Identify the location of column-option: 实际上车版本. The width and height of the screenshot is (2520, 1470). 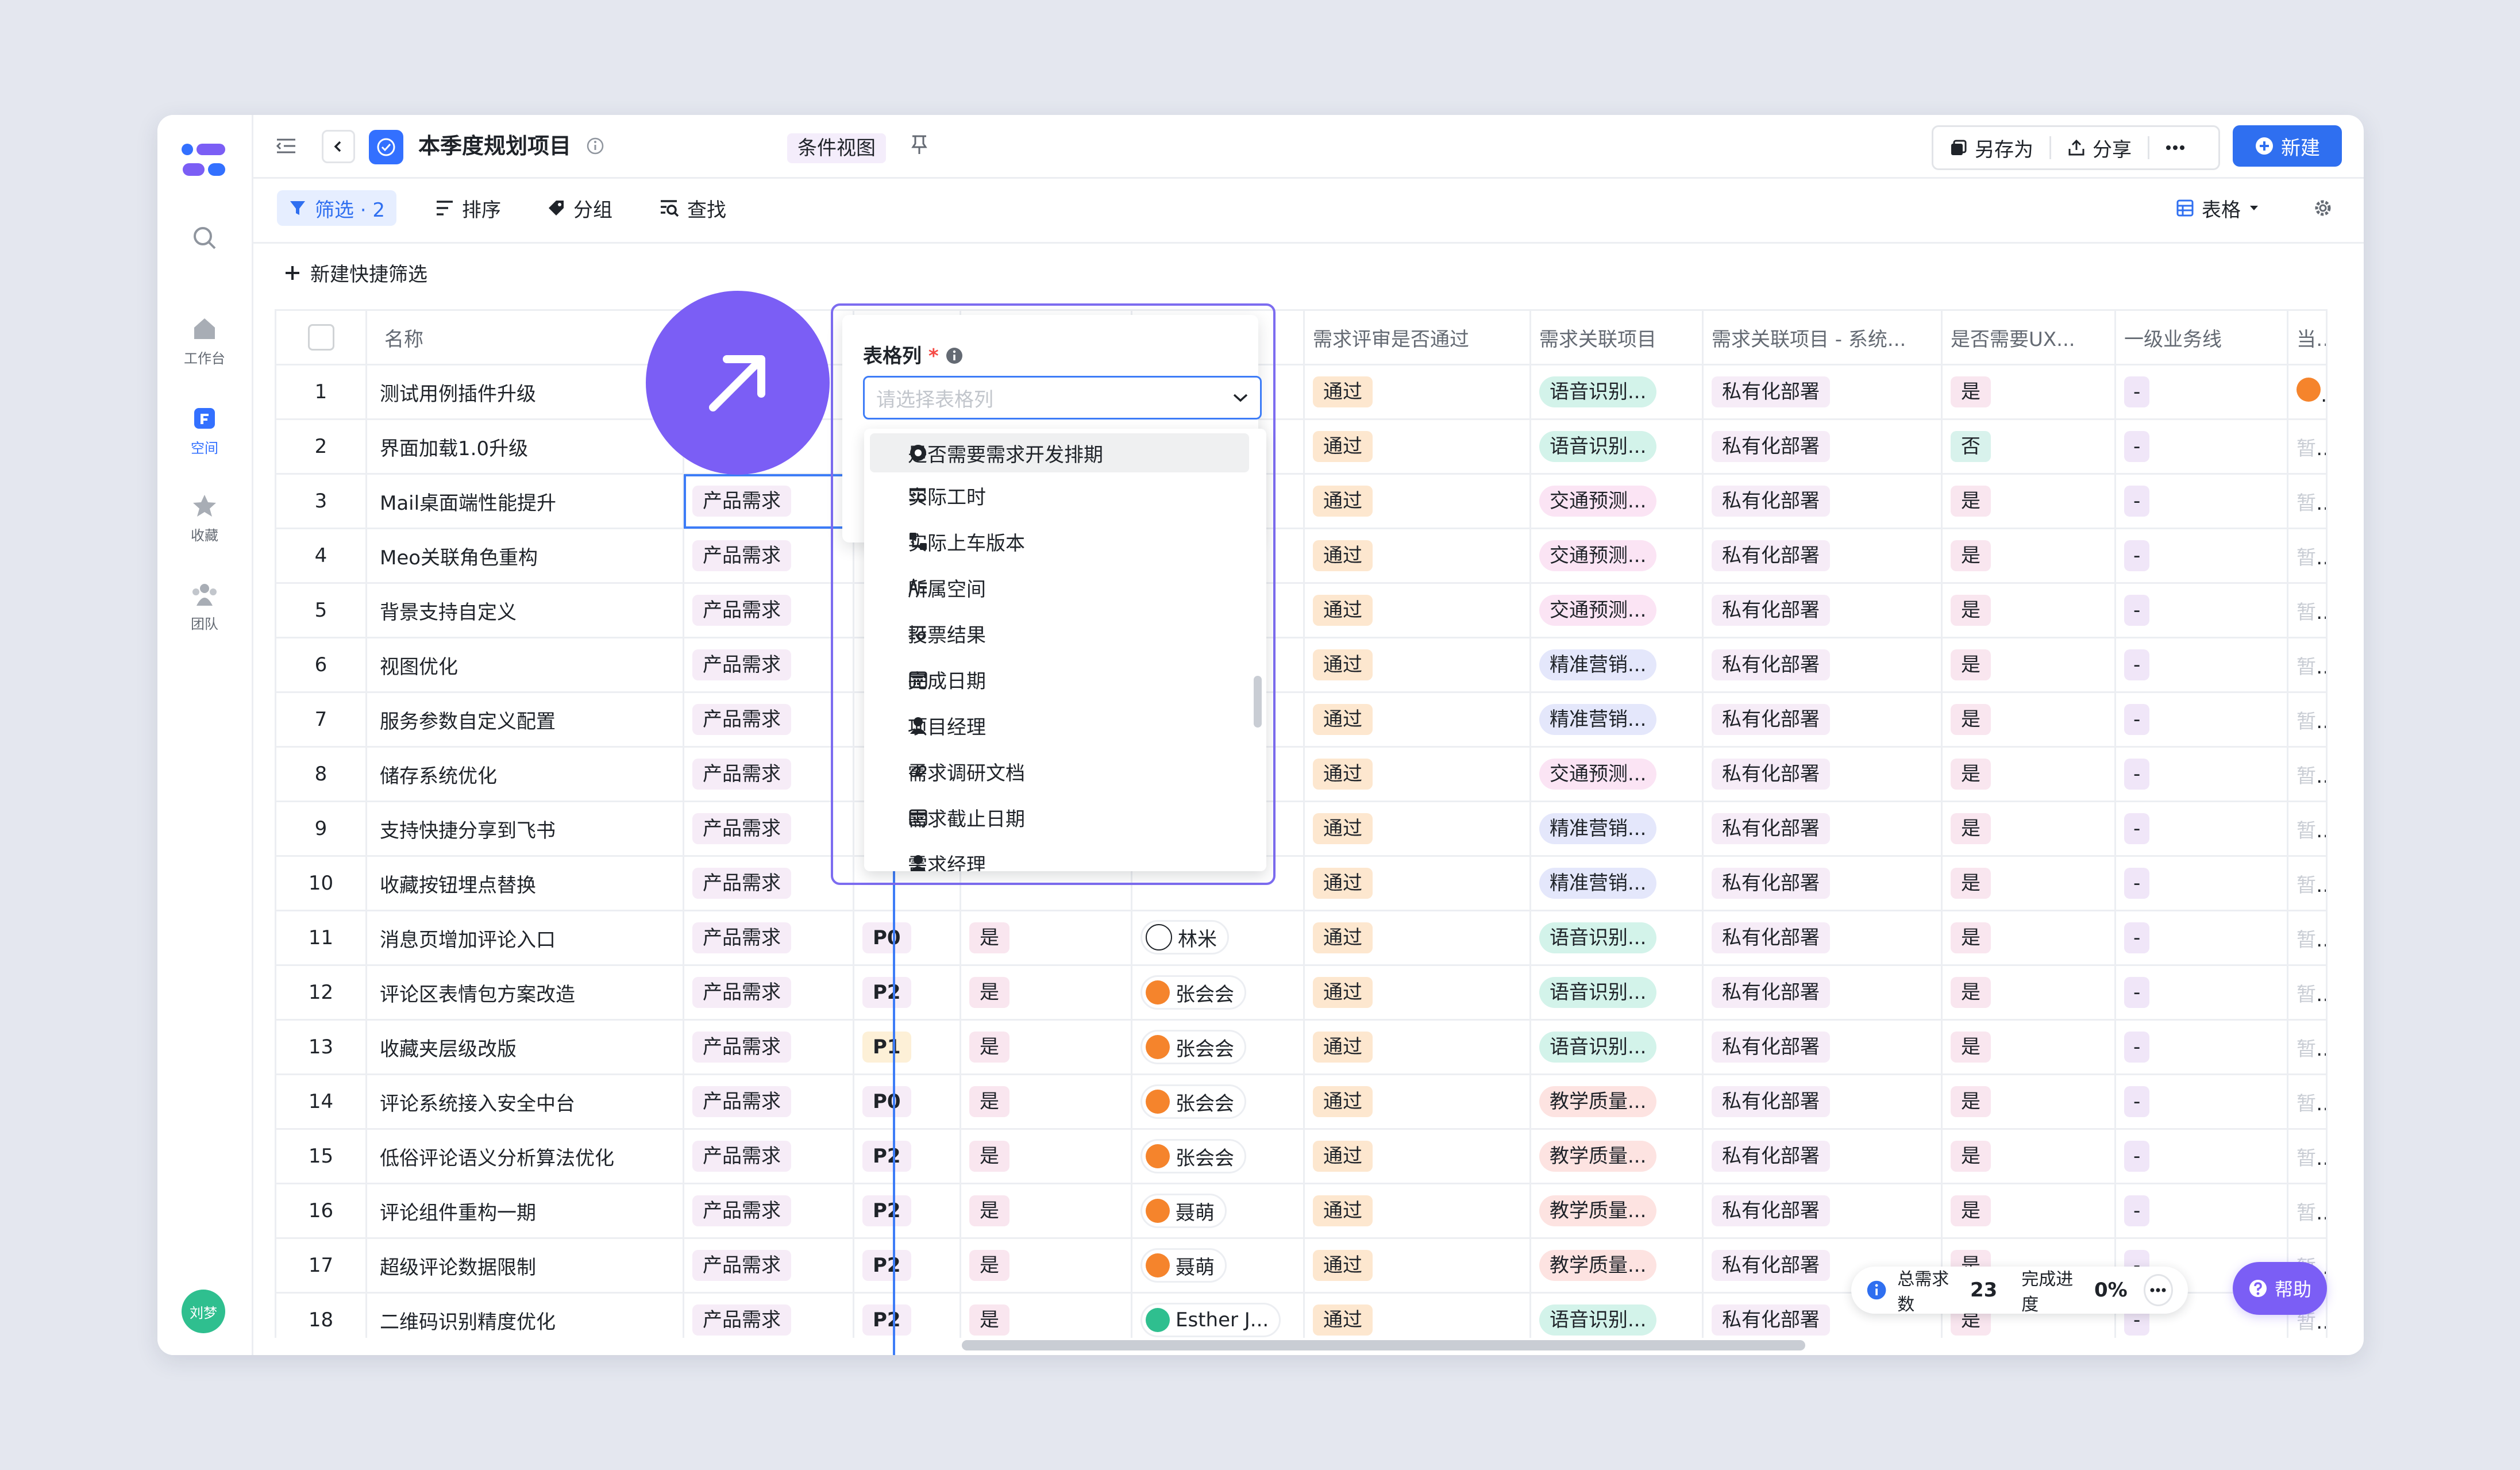
(1065, 541).